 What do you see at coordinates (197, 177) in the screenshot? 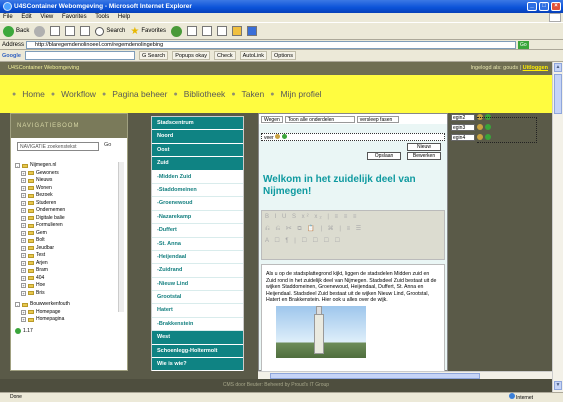
I see `district-menu-item: -Midden Zuid` at bounding box center [197, 177].